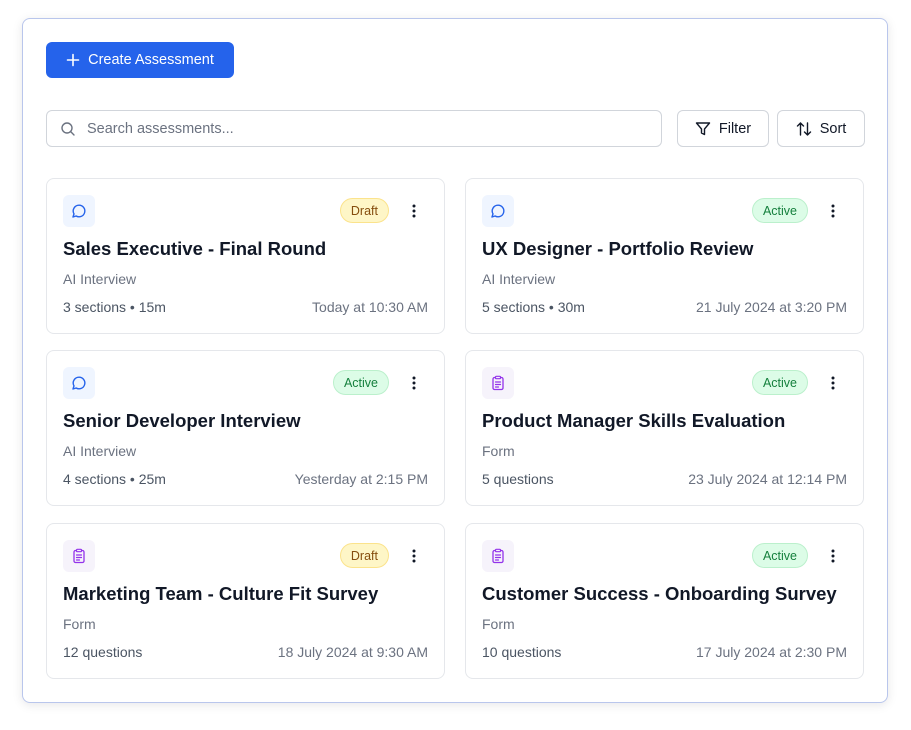 The image size is (911, 730). I want to click on create-assessment-button: Create Assessment, so click(140, 60).